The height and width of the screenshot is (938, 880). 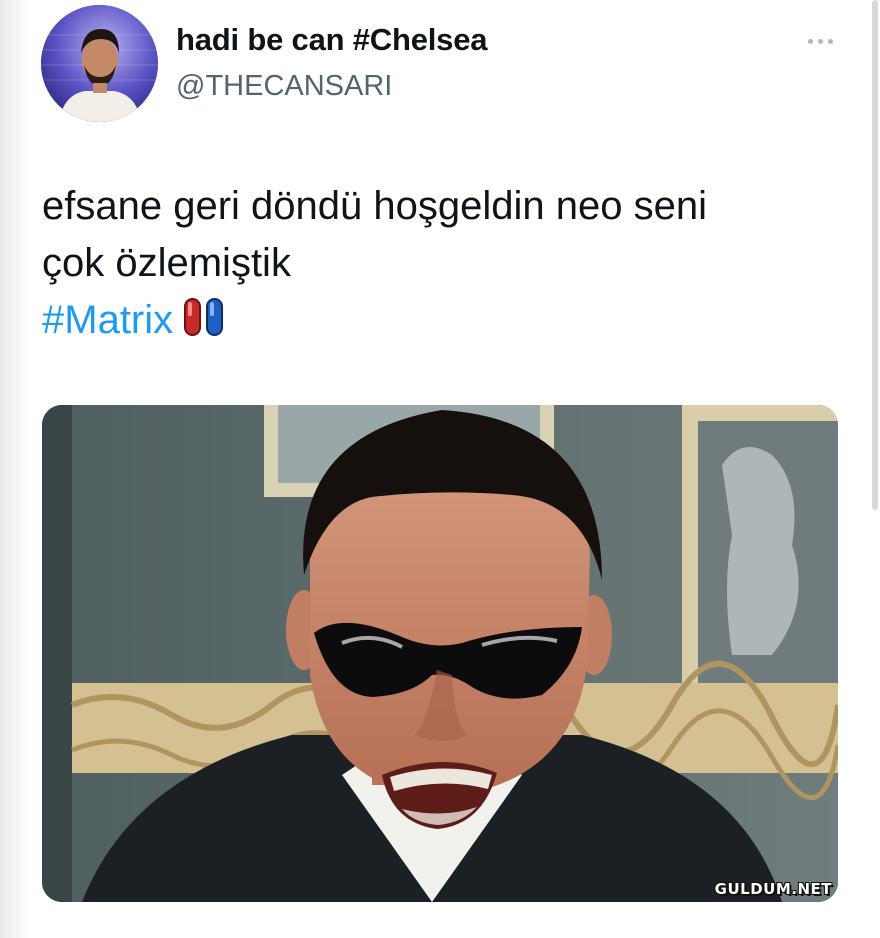 I want to click on more-options-icon, so click(x=820, y=41).